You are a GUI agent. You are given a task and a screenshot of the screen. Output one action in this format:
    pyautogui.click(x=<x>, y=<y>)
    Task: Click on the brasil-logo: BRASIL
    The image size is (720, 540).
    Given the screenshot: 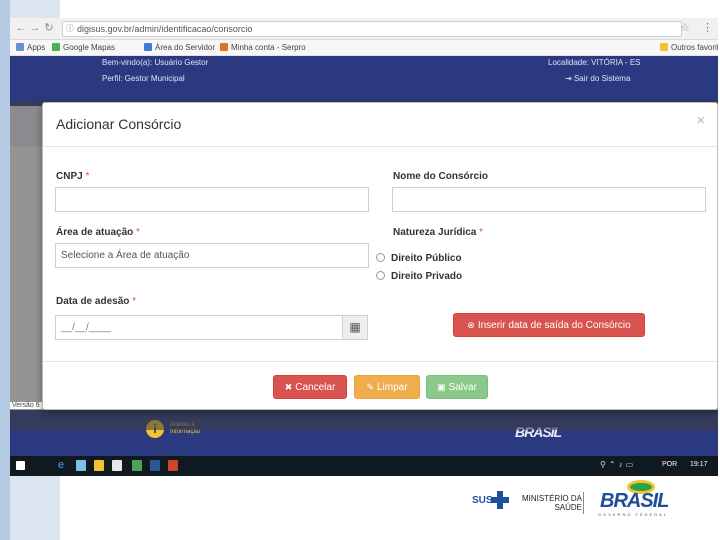 What is the action you would take?
    pyautogui.click(x=634, y=501)
    